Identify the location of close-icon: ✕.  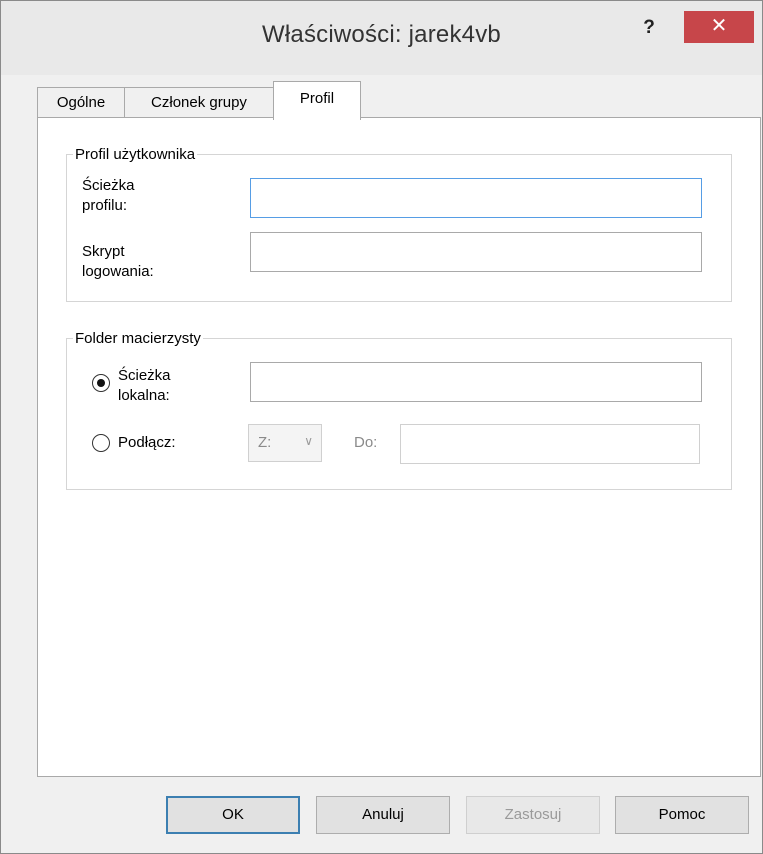
(719, 27).